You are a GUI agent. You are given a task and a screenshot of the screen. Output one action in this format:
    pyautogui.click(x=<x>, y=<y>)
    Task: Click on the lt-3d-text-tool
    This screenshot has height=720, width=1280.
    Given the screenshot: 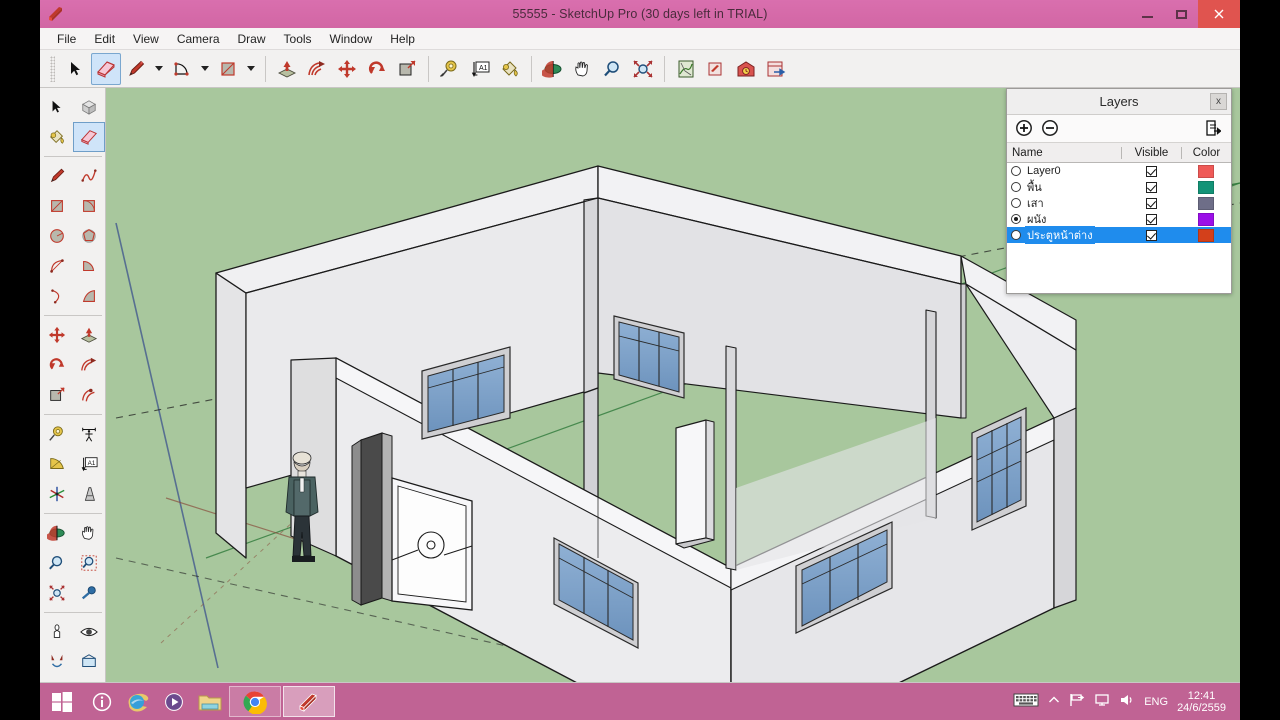 What is the action you would take?
    pyautogui.click(x=89, y=494)
    